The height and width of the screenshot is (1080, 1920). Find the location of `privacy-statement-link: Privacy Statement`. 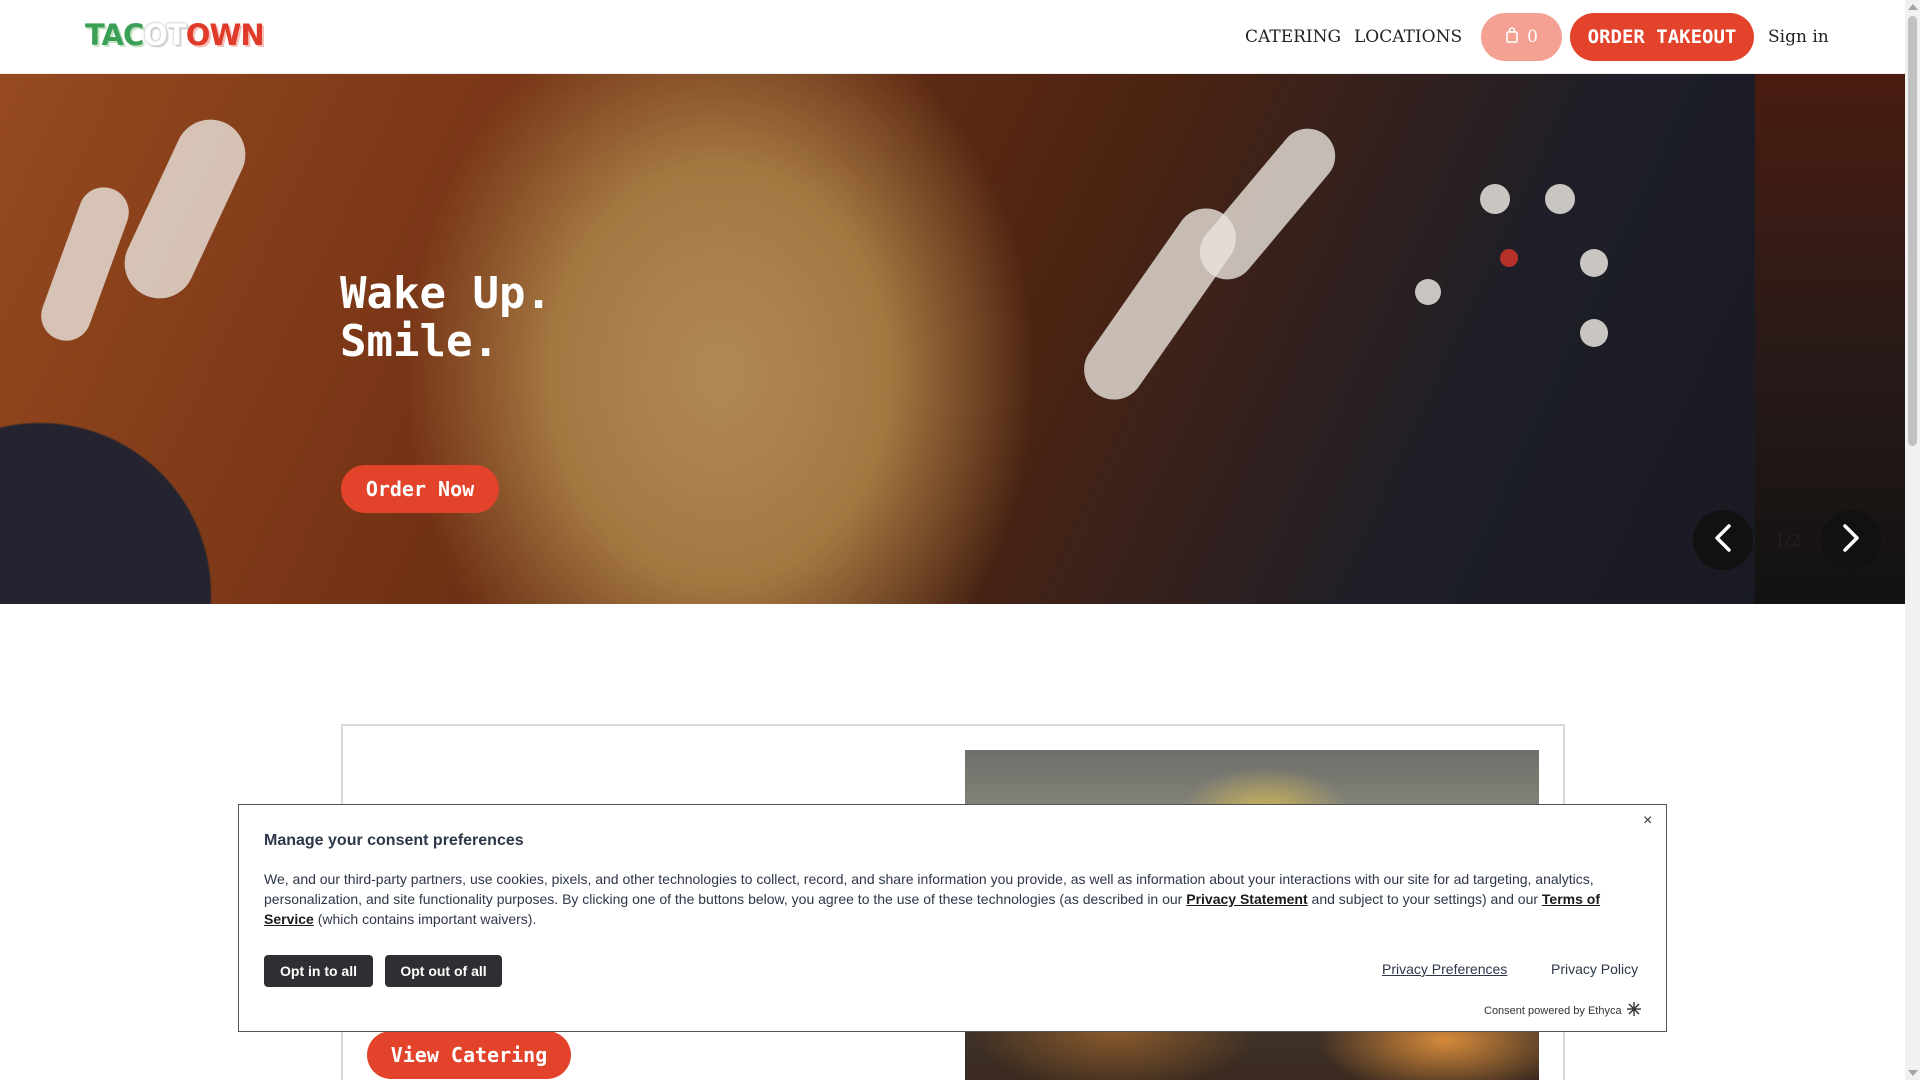

privacy-statement-link: Privacy Statement is located at coordinates (1246, 899).